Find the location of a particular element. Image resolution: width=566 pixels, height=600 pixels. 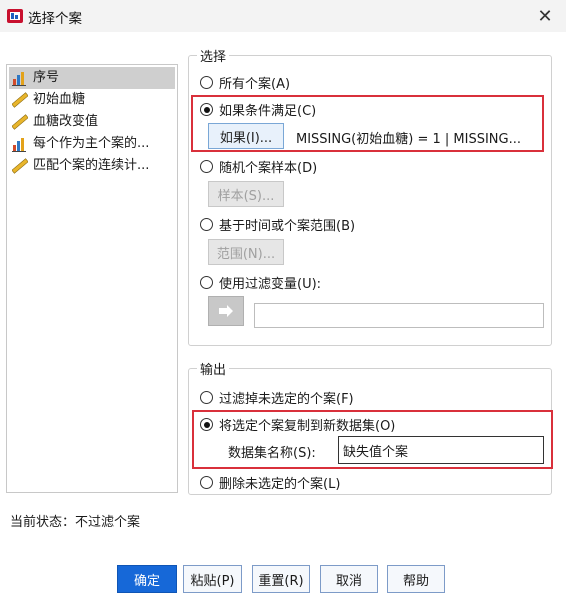

reset-button: 重置(R) is located at coordinates (281, 579).